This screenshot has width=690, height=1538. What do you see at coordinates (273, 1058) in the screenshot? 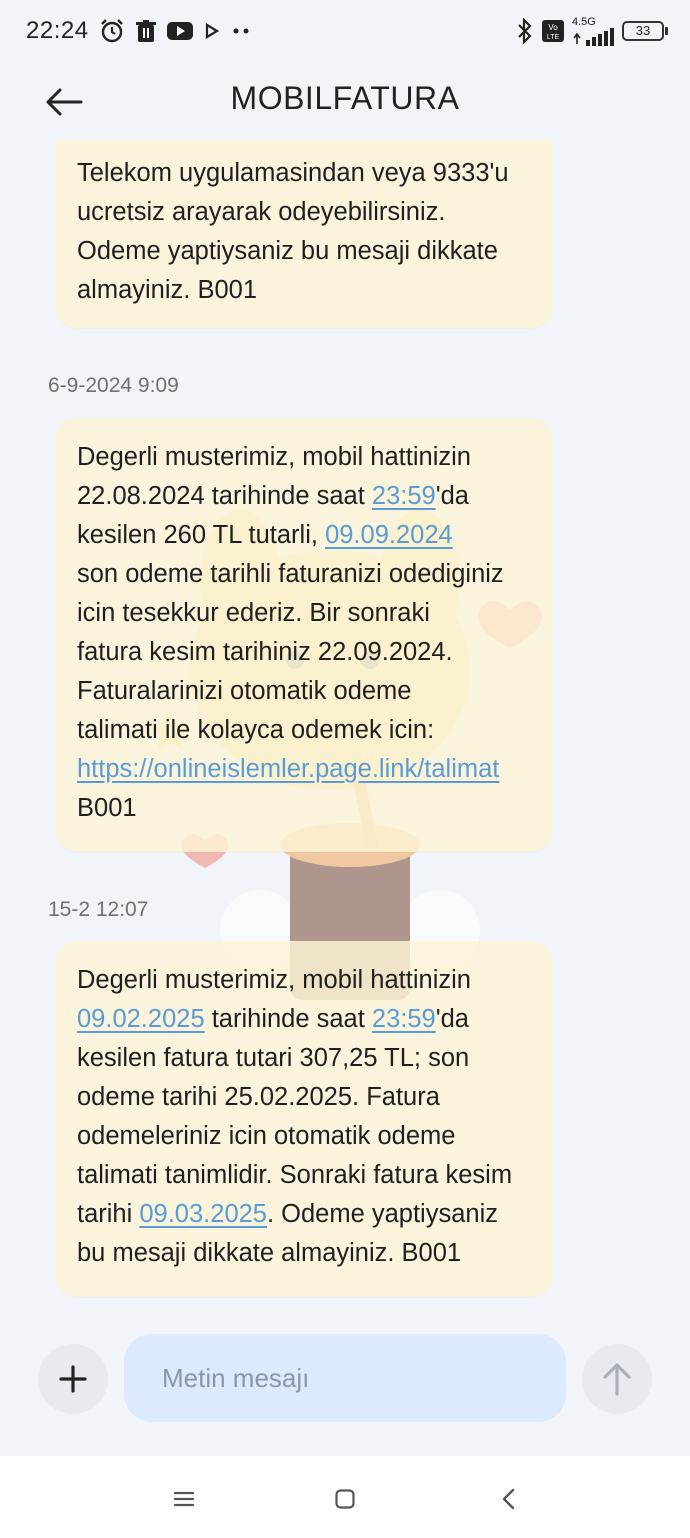
I see `message-text-segment: kesilen fatura tutari 307,25 TL; son` at bounding box center [273, 1058].